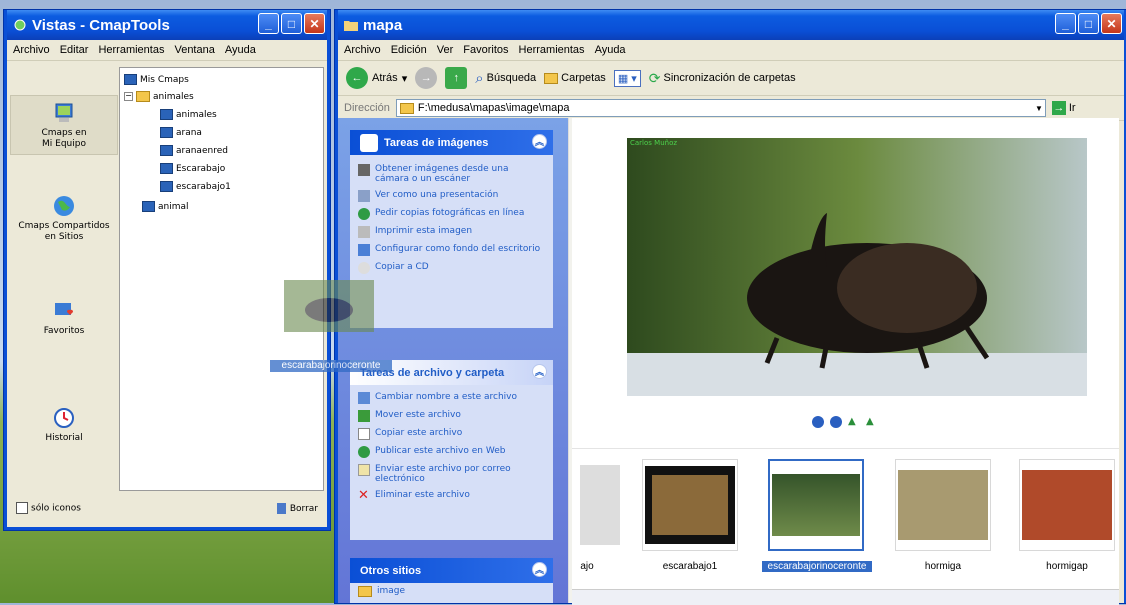  What do you see at coordinates (451, 416) in the screenshot?
I see `task-move: Mover este archivo` at bounding box center [451, 416].